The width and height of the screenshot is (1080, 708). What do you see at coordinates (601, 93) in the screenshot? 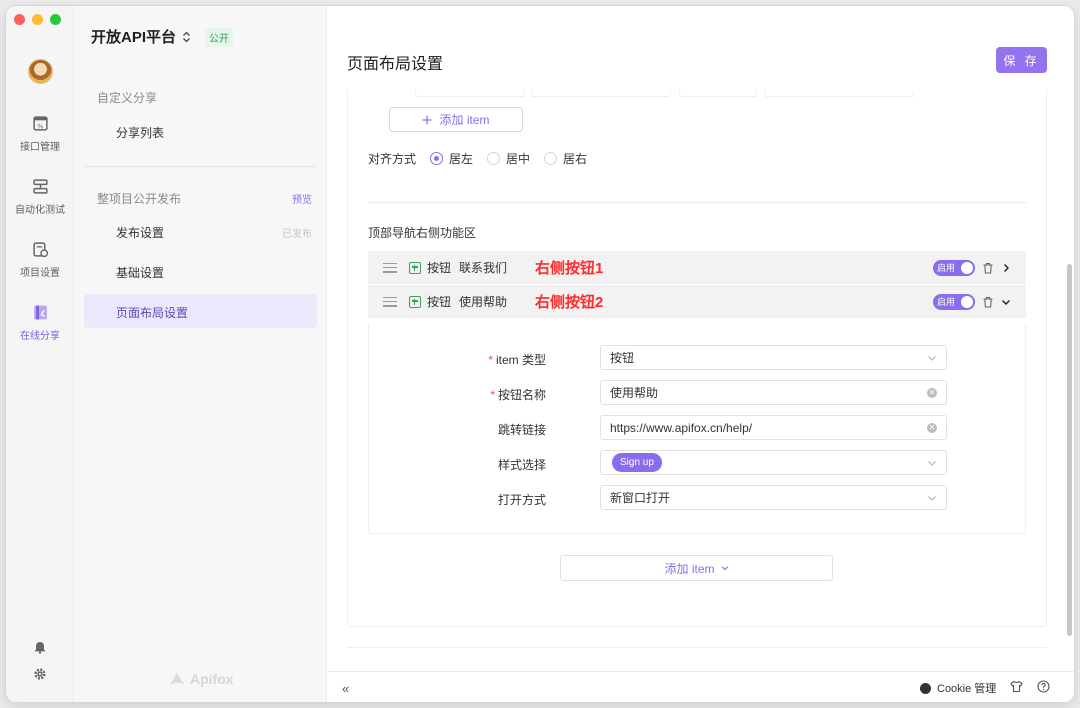
I see `clipped-item-chip` at bounding box center [601, 93].